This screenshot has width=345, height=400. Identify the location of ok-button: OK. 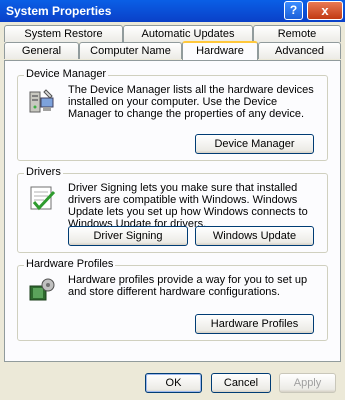
(173, 383).